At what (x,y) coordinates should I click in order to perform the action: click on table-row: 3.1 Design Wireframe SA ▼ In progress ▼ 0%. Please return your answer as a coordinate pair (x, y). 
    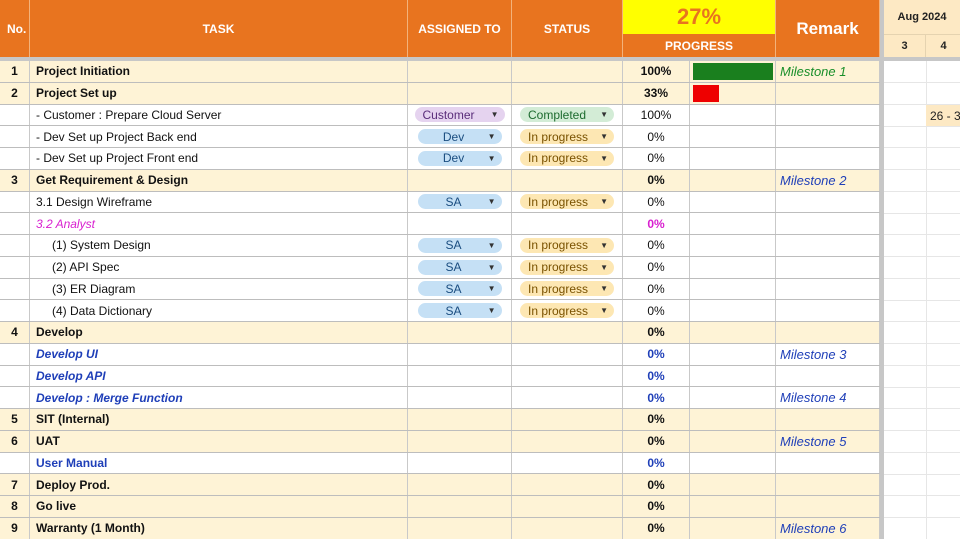
    Looking at the image, I should click on (440, 202).